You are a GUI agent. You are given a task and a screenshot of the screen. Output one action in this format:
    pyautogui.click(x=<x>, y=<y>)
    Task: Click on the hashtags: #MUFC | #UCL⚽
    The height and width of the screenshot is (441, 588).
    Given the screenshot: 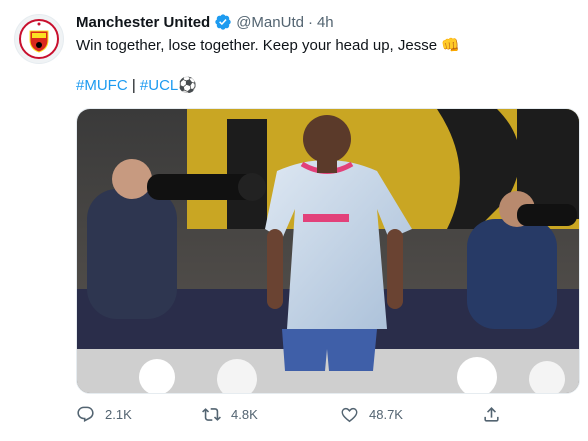 What is the action you would take?
    pyautogui.click(x=136, y=86)
    